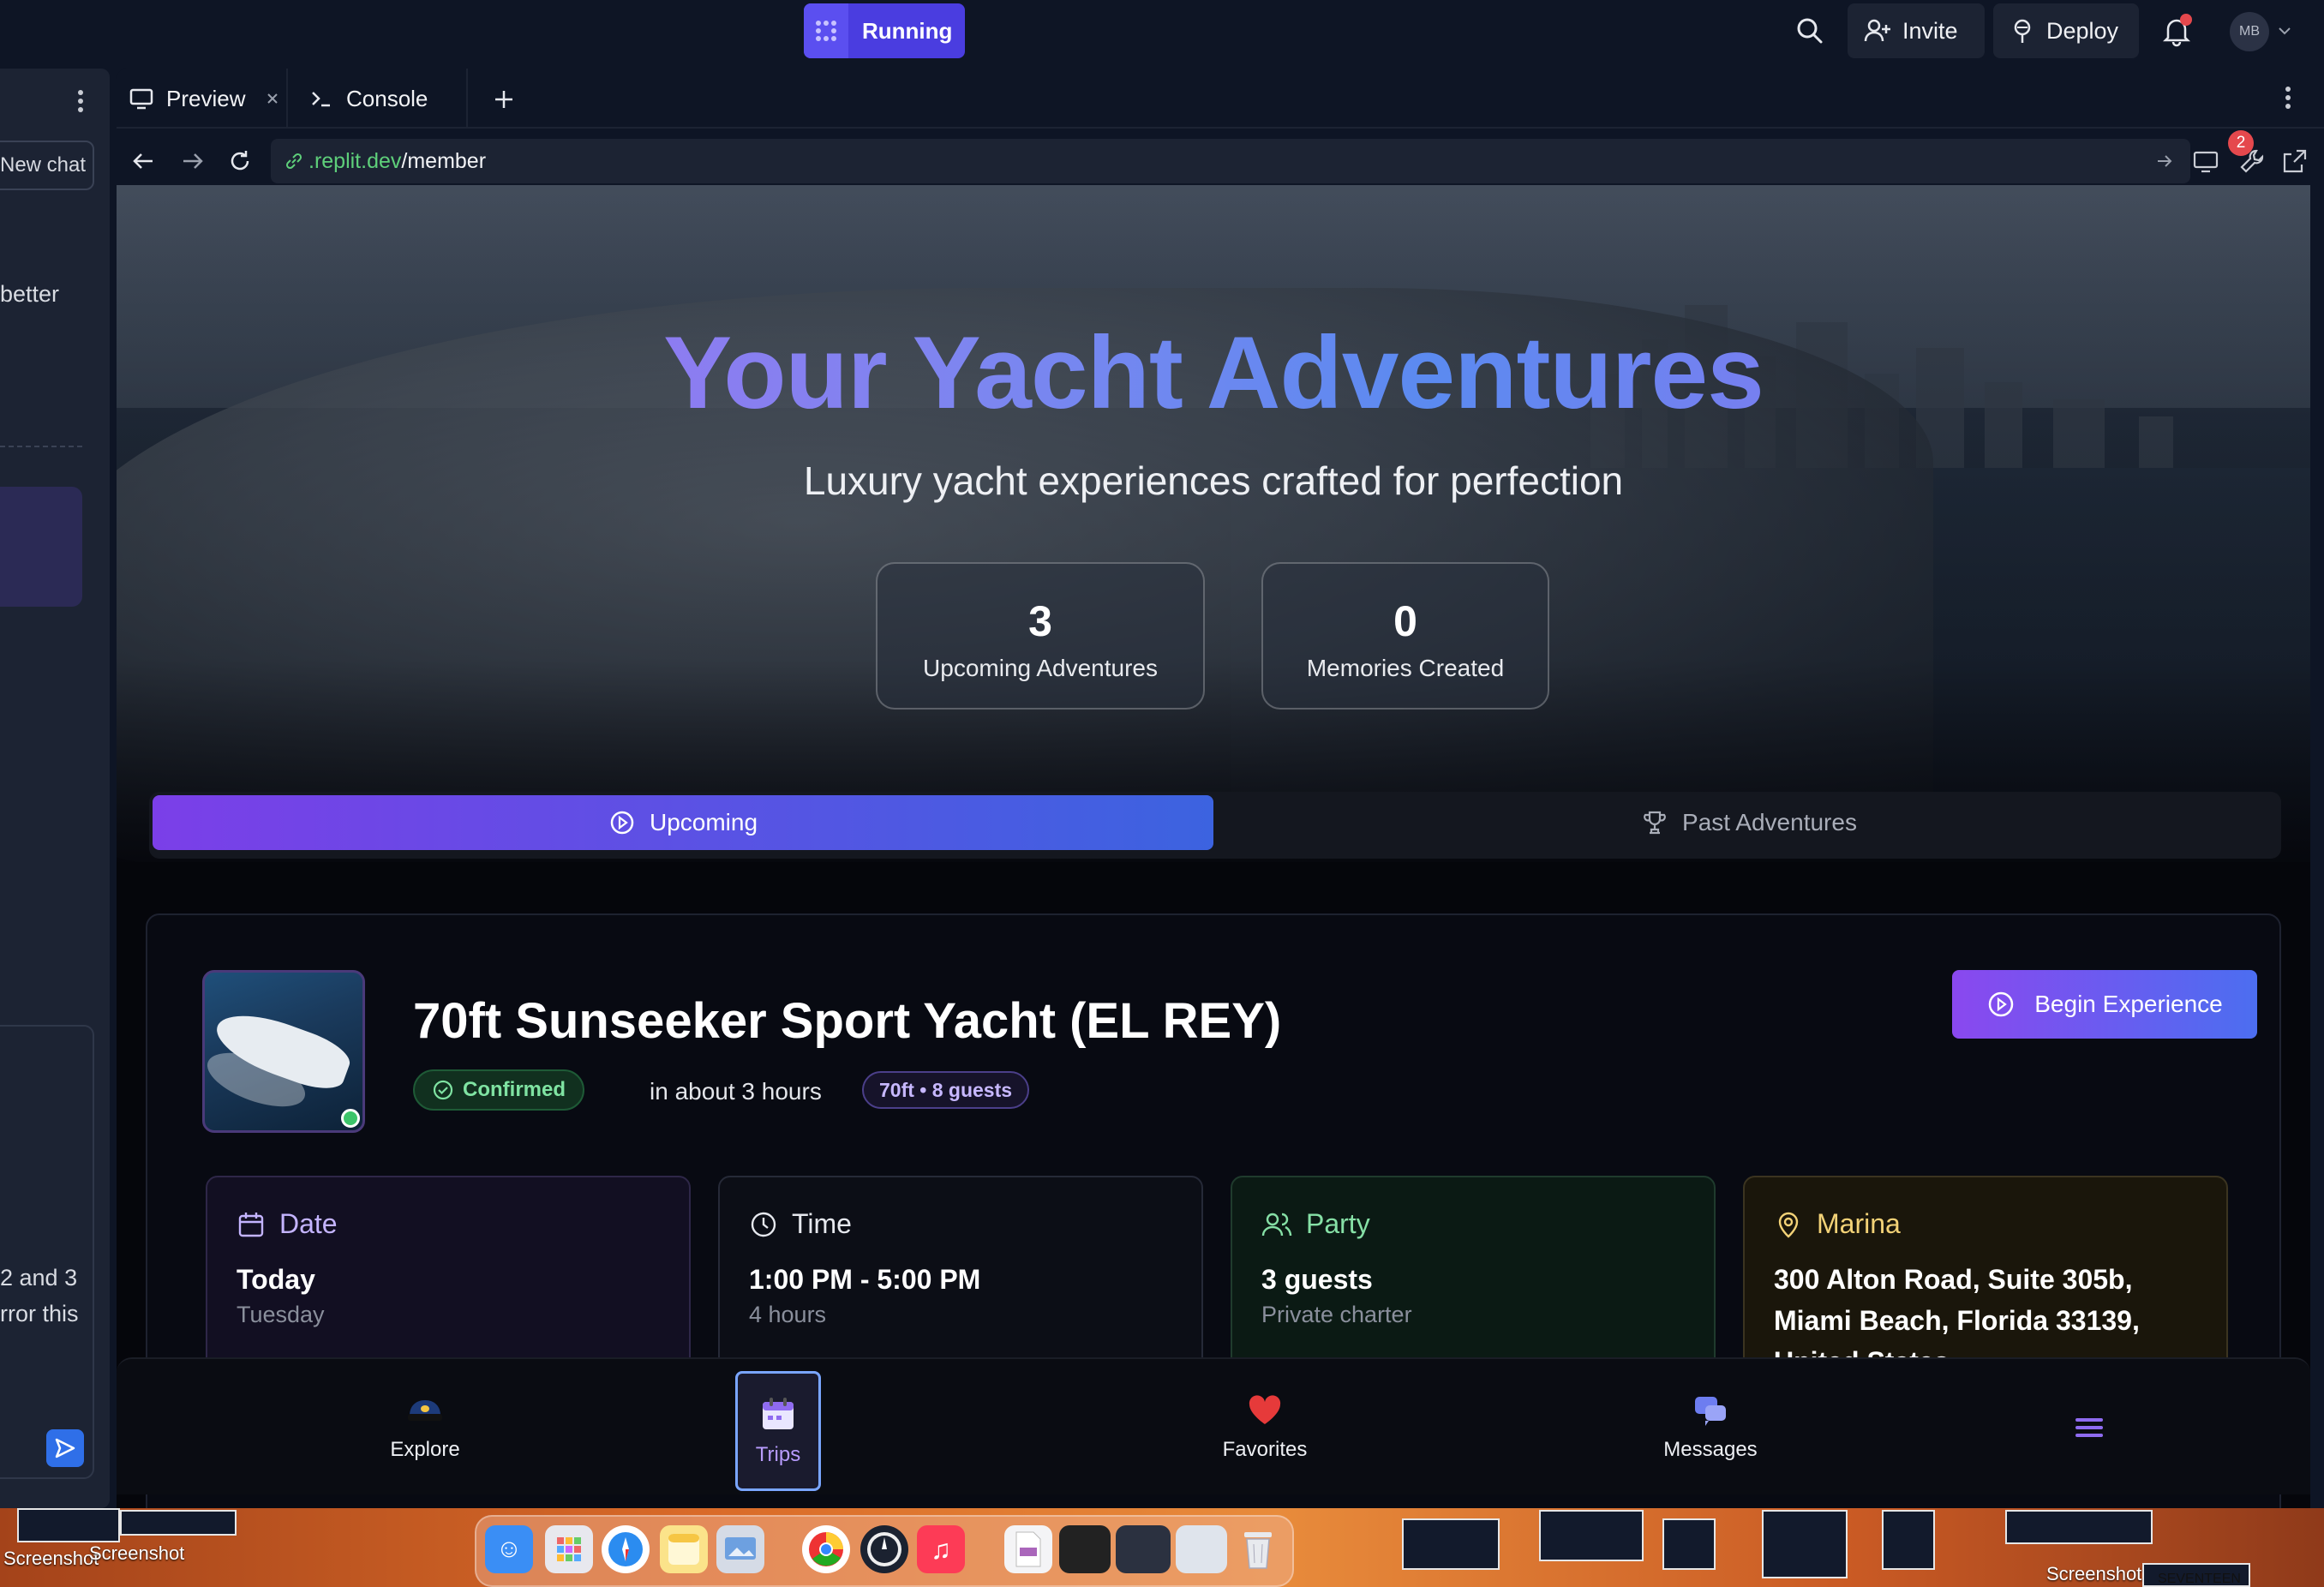 The height and width of the screenshot is (1587, 2324). I want to click on forward-arrow-icon, so click(192, 161).